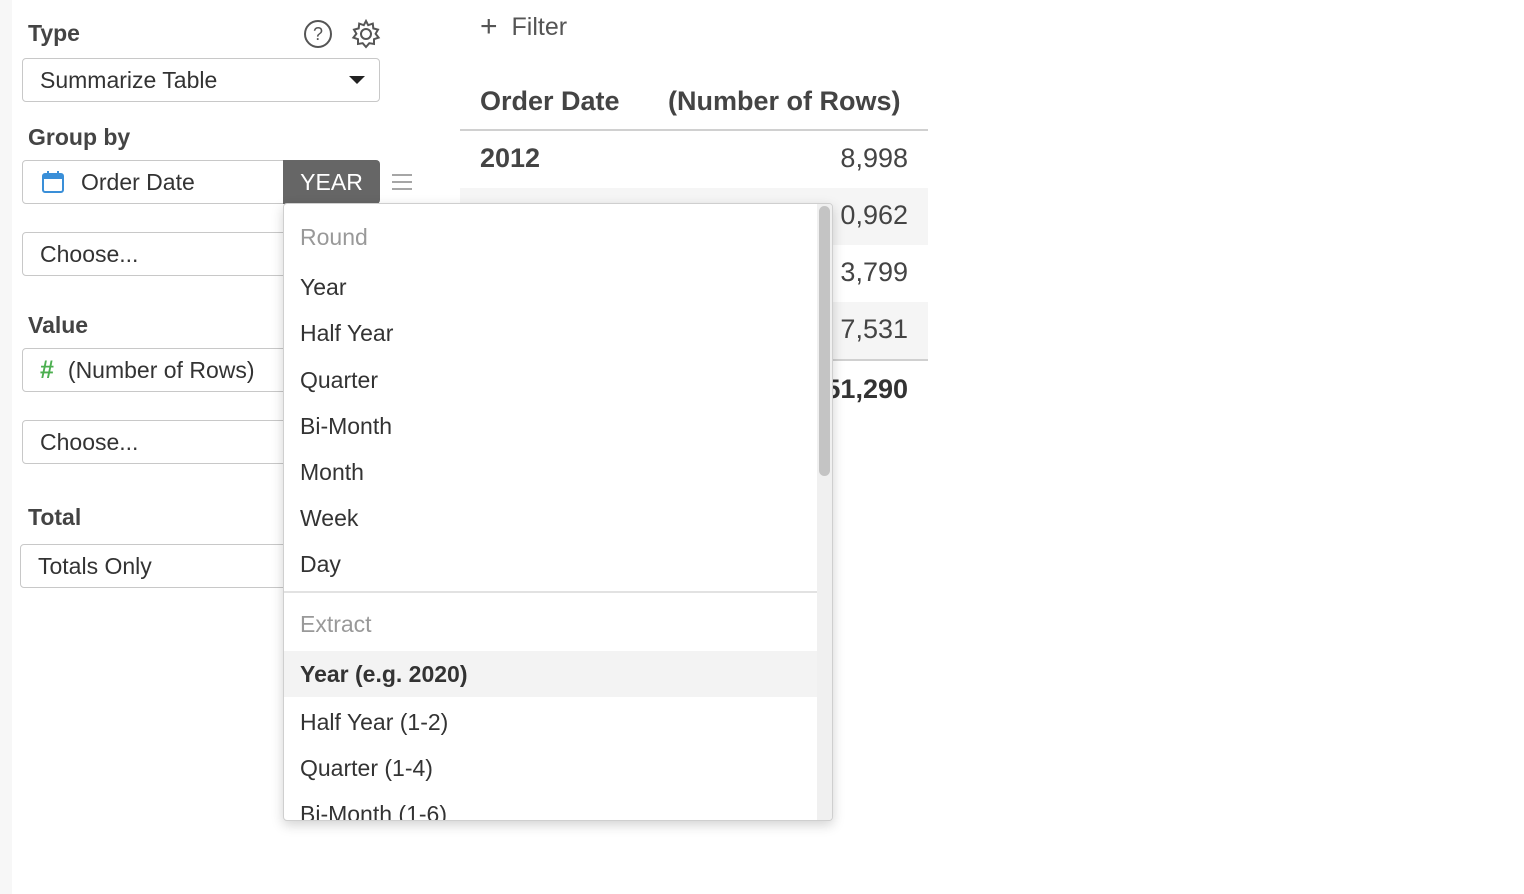 This screenshot has width=1524, height=894. Describe the element at coordinates (866, 389) in the screenshot. I see `table-total-value: 51,290` at that location.